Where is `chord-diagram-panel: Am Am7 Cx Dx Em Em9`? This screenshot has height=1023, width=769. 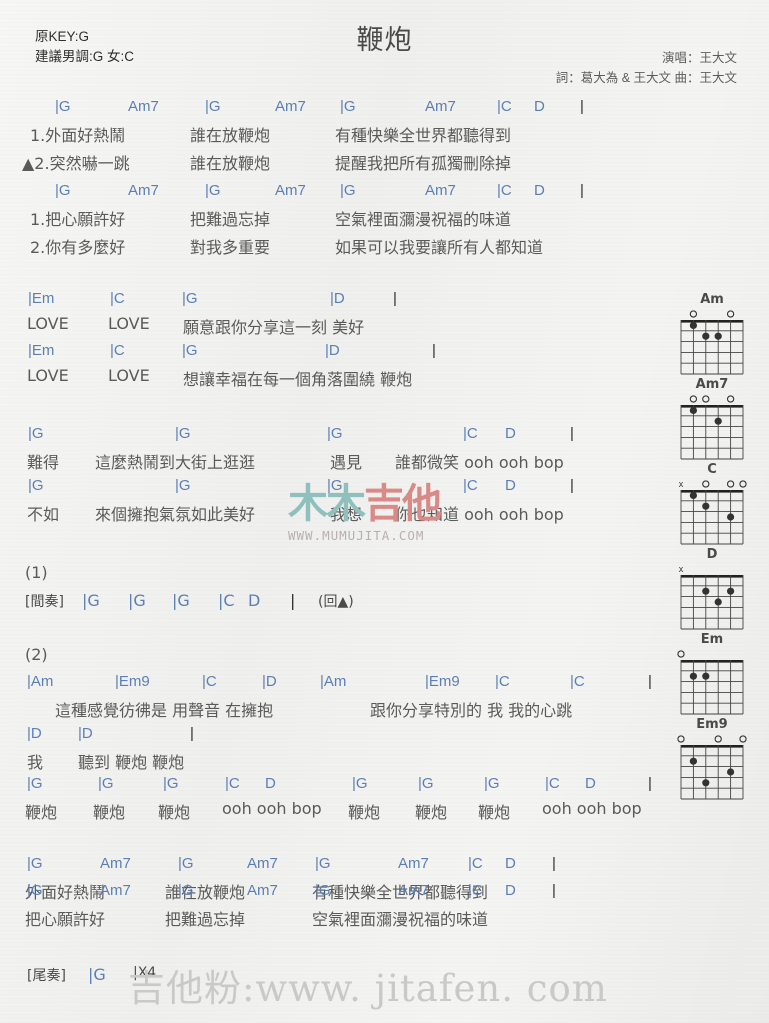 chord-diagram-panel: Am Am7 Cx Dx Em Em9 is located at coordinates (712, 547).